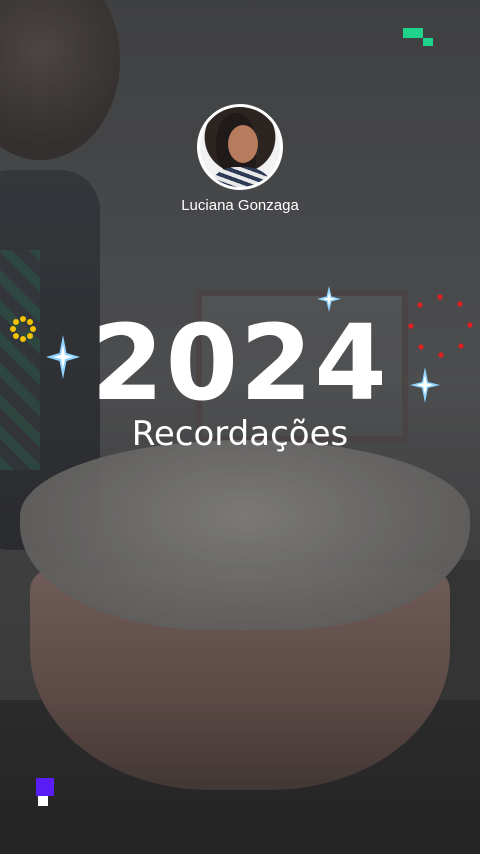 This screenshot has height=854, width=480. What do you see at coordinates (240, 147) in the screenshot?
I see `avatar` at bounding box center [240, 147].